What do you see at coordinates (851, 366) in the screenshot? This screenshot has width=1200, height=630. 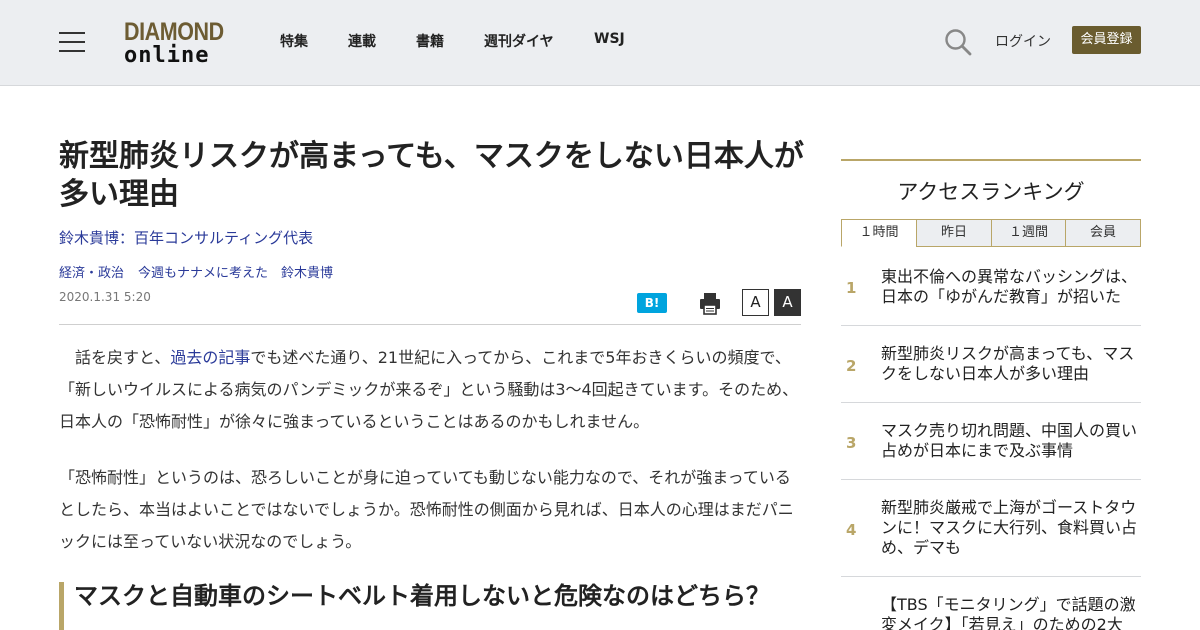 I see `ranking-number: 2` at bounding box center [851, 366].